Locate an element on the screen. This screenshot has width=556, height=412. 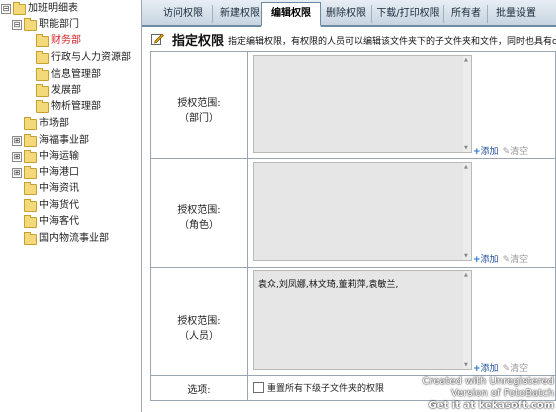
edit-pencil-icon is located at coordinates (157, 39).